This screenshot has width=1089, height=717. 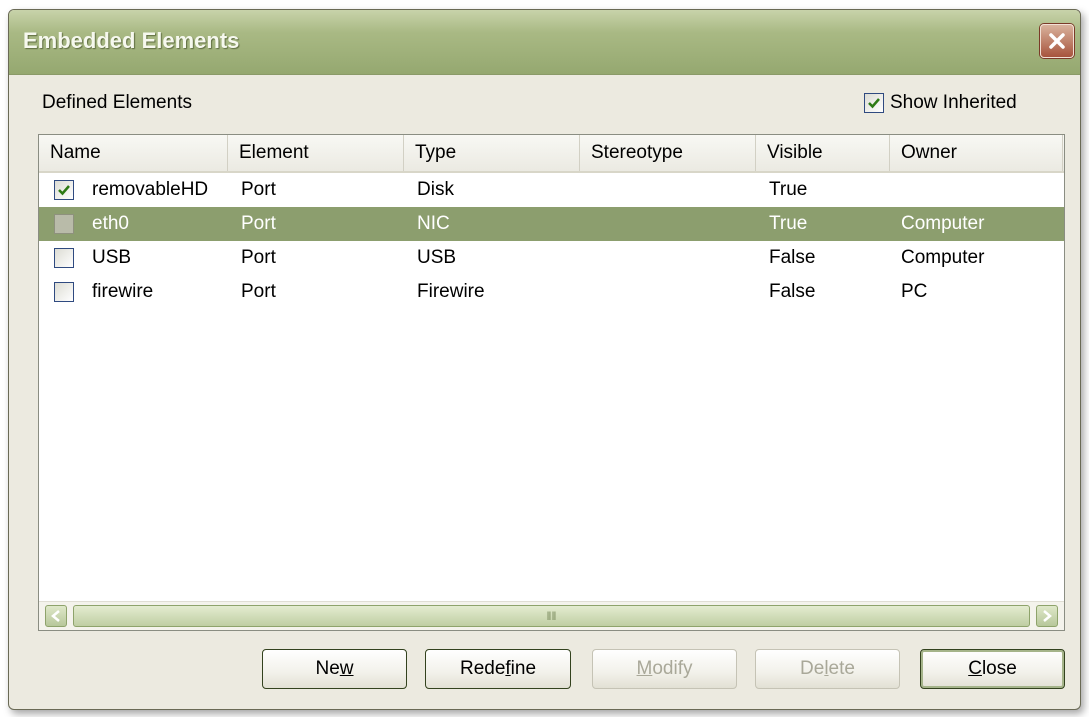 I want to click on column-header-type: Type, so click(x=492, y=153).